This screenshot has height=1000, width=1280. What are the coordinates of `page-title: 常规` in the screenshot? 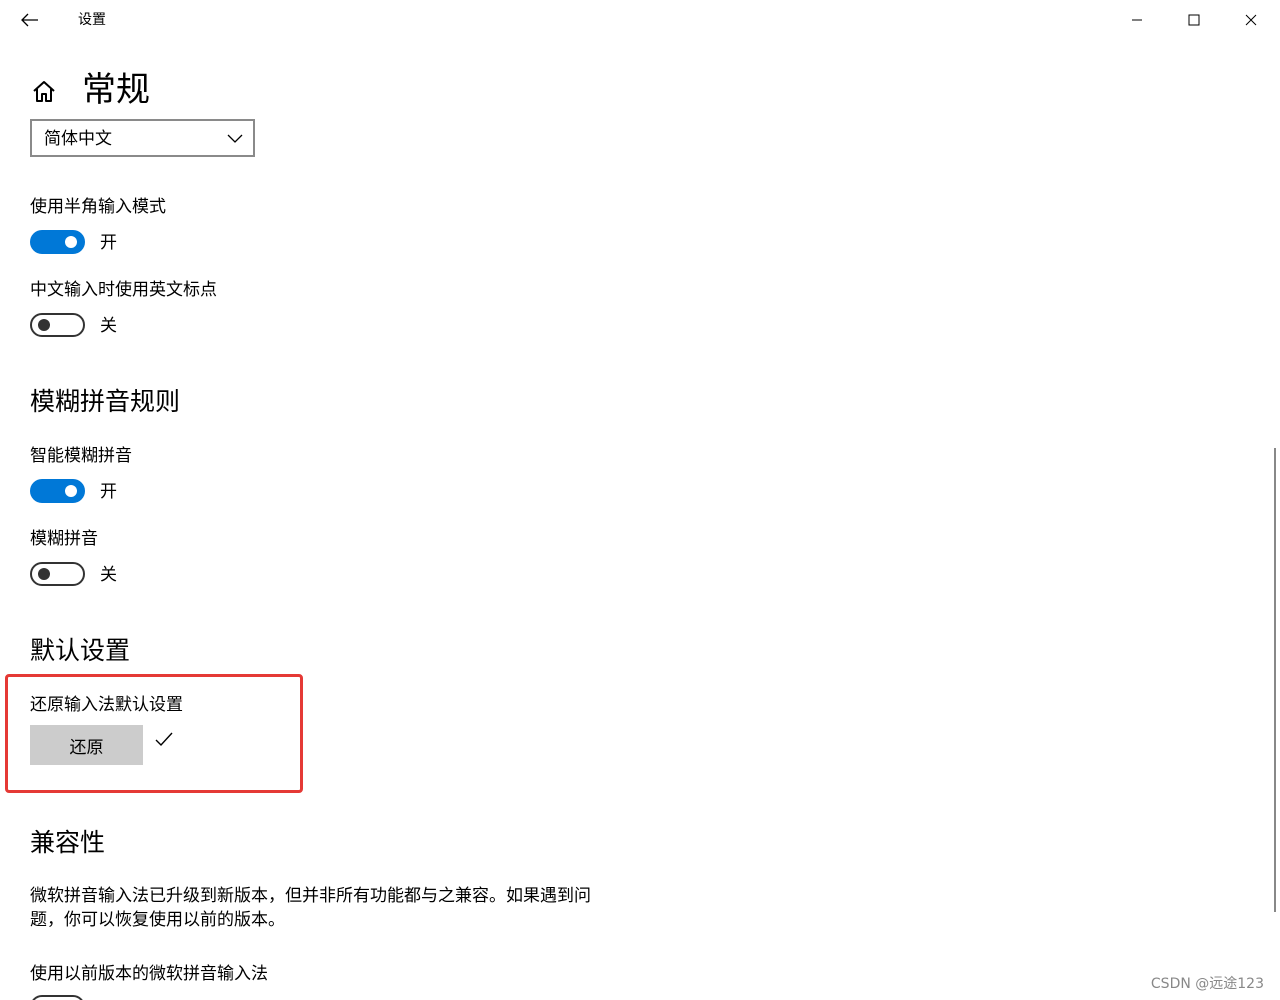 It's located at (116, 90).